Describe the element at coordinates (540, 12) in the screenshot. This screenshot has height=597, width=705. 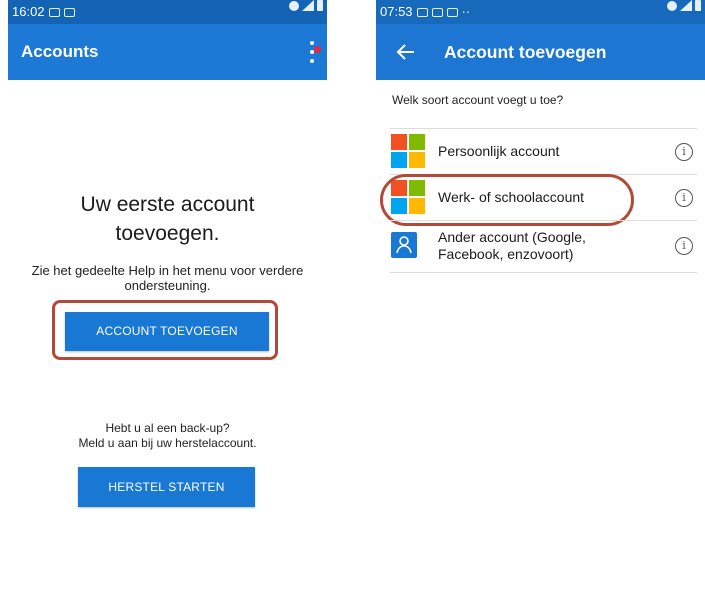
I see `status-bar: 07:53 ··` at that location.